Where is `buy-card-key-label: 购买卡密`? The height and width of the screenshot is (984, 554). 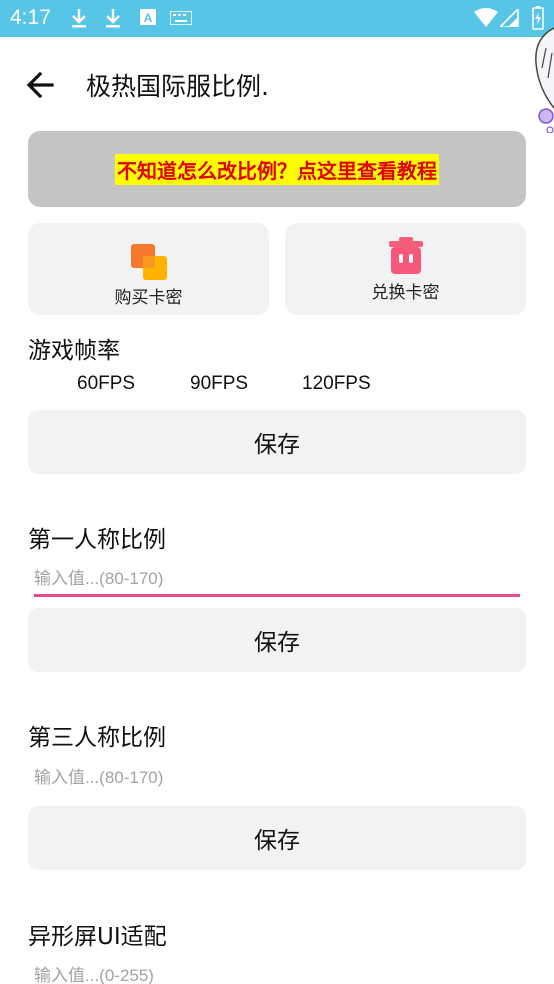 buy-card-key-label: 购买卡密 is located at coordinates (148, 298).